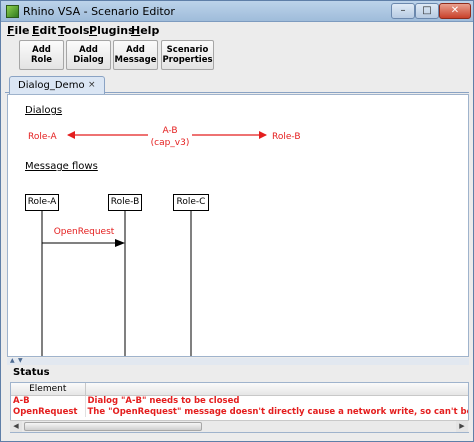  What do you see at coordinates (170, 131) in the screenshot?
I see `dialog-name: A-B` at bounding box center [170, 131].